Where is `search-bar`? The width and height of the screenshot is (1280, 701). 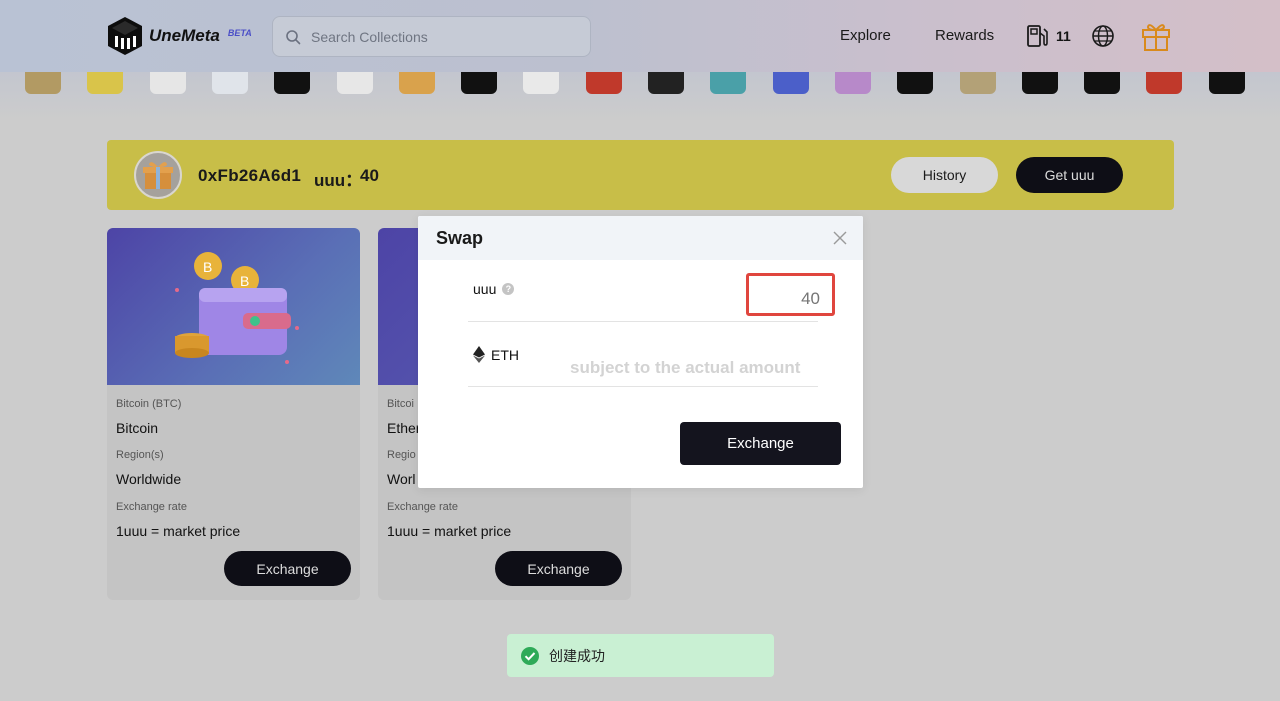
search-bar is located at coordinates (431, 36).